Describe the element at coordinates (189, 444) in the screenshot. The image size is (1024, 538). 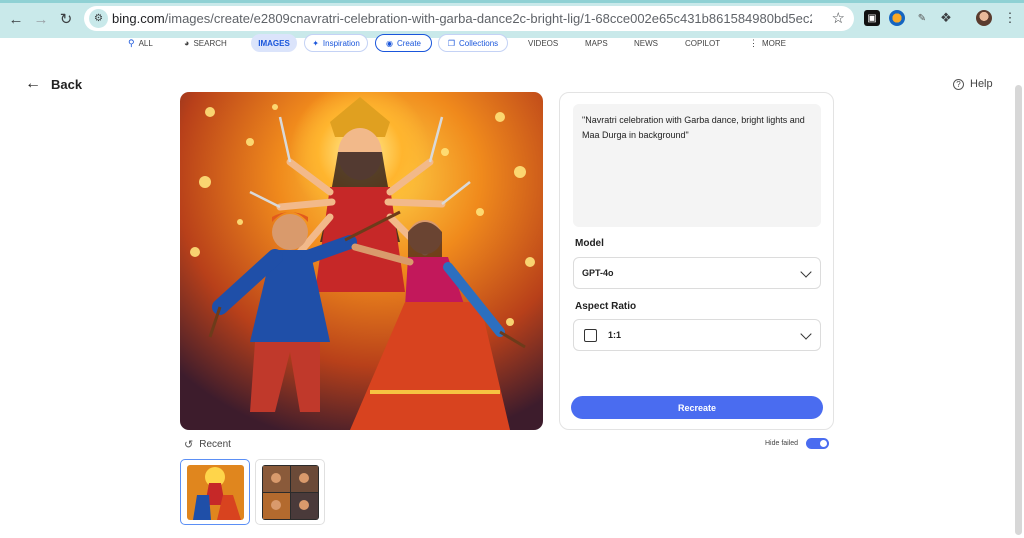
I see `history-icon: ↺` at that location.